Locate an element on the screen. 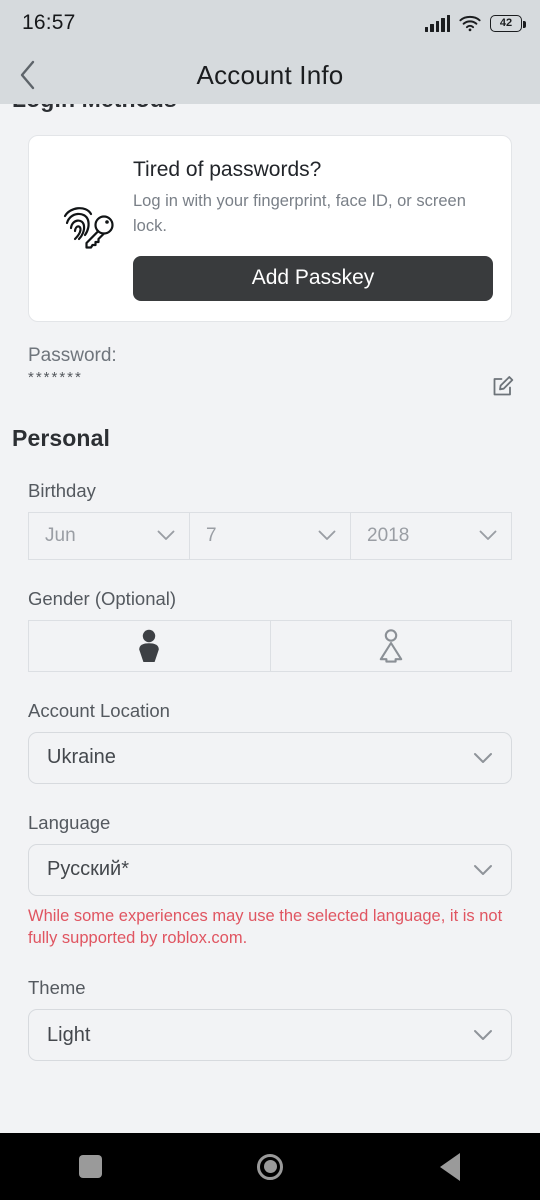  wifi-icon is located at coordinates (470, 23).